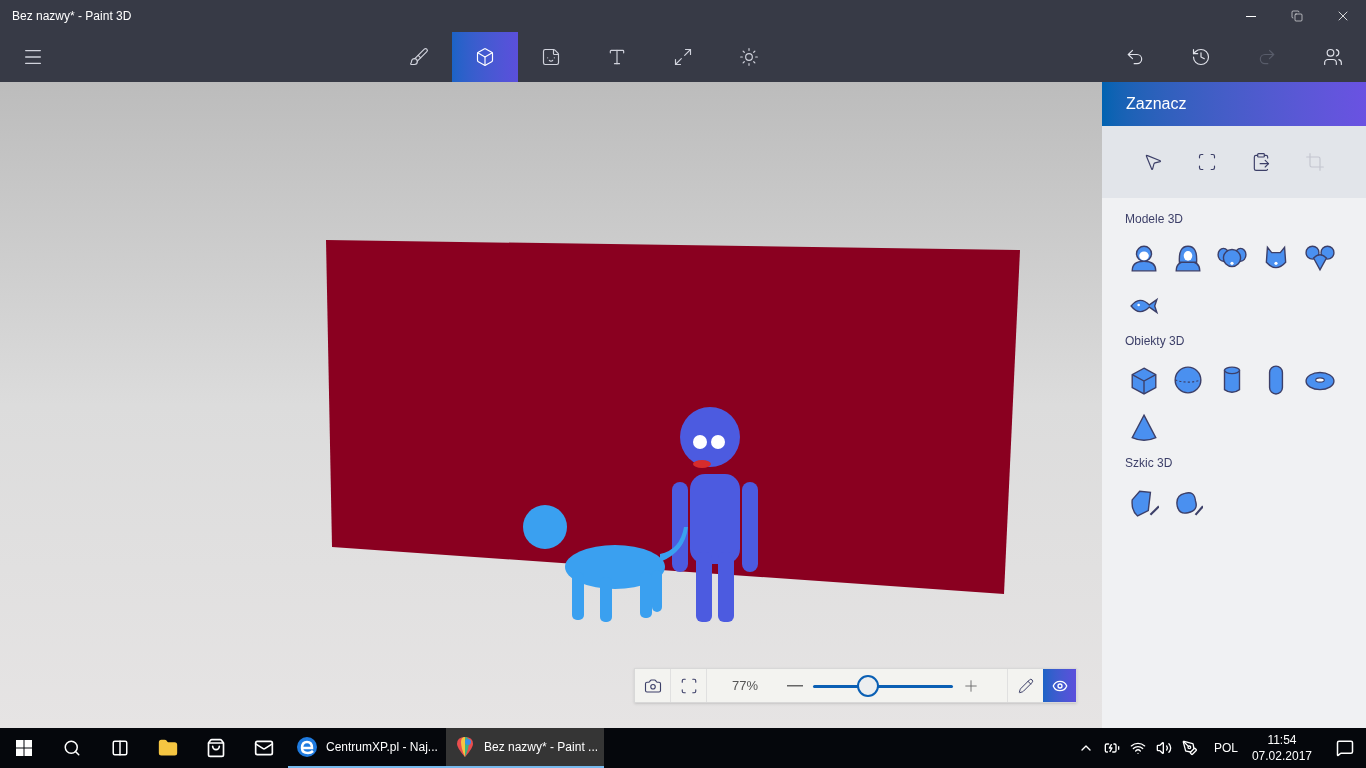 Image resolution: width=1366 pixels, height=768 pixels. What do you see at coordinates (749, 57) in the screenshot?
I see `sun-icon` at bounding box center [749, 57].